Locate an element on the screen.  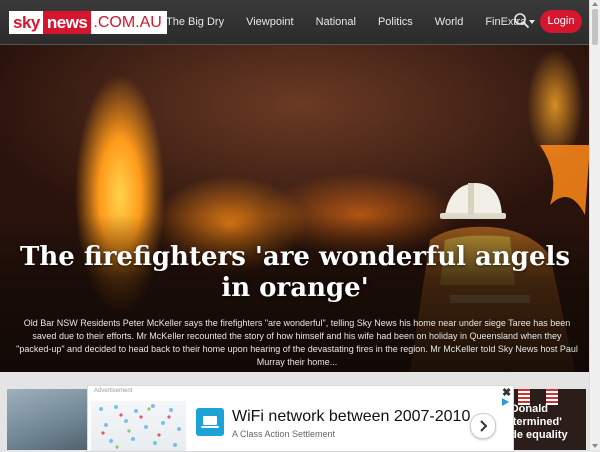
nav-item-viewpoint: Viewpoint is located at coordinates (270, 22).